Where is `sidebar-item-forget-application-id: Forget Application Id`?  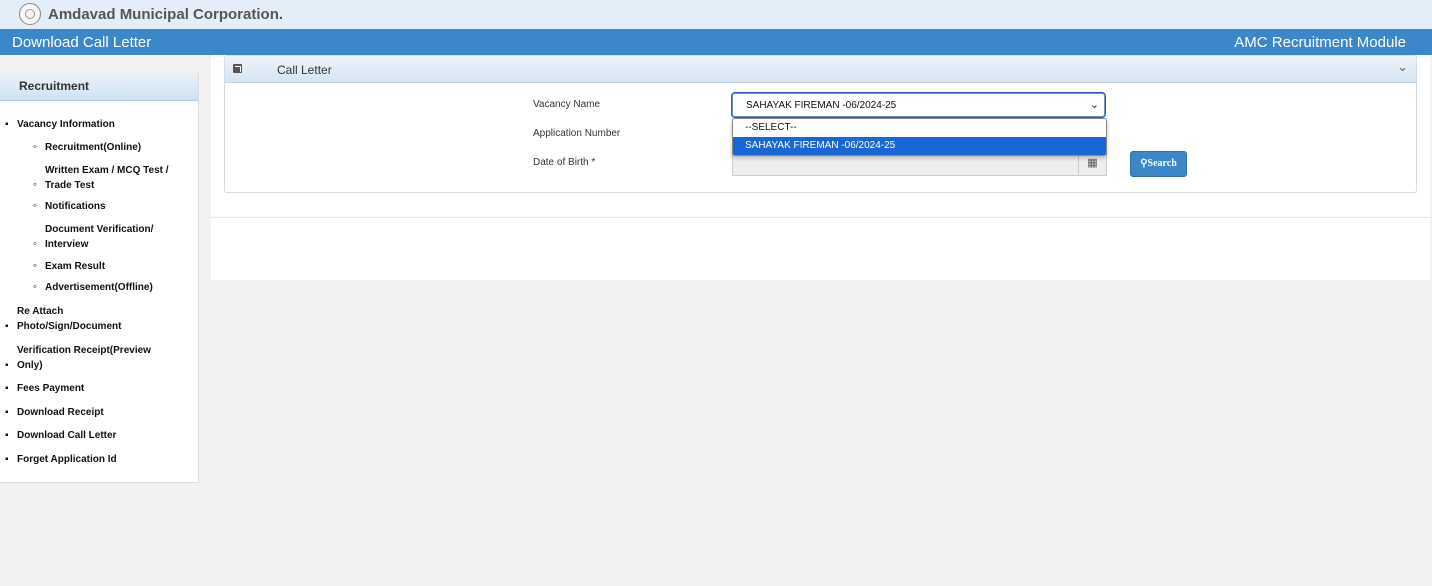 sidebar-item-forget-application-id: Forget Application Id is located at coordinates (67, 459).